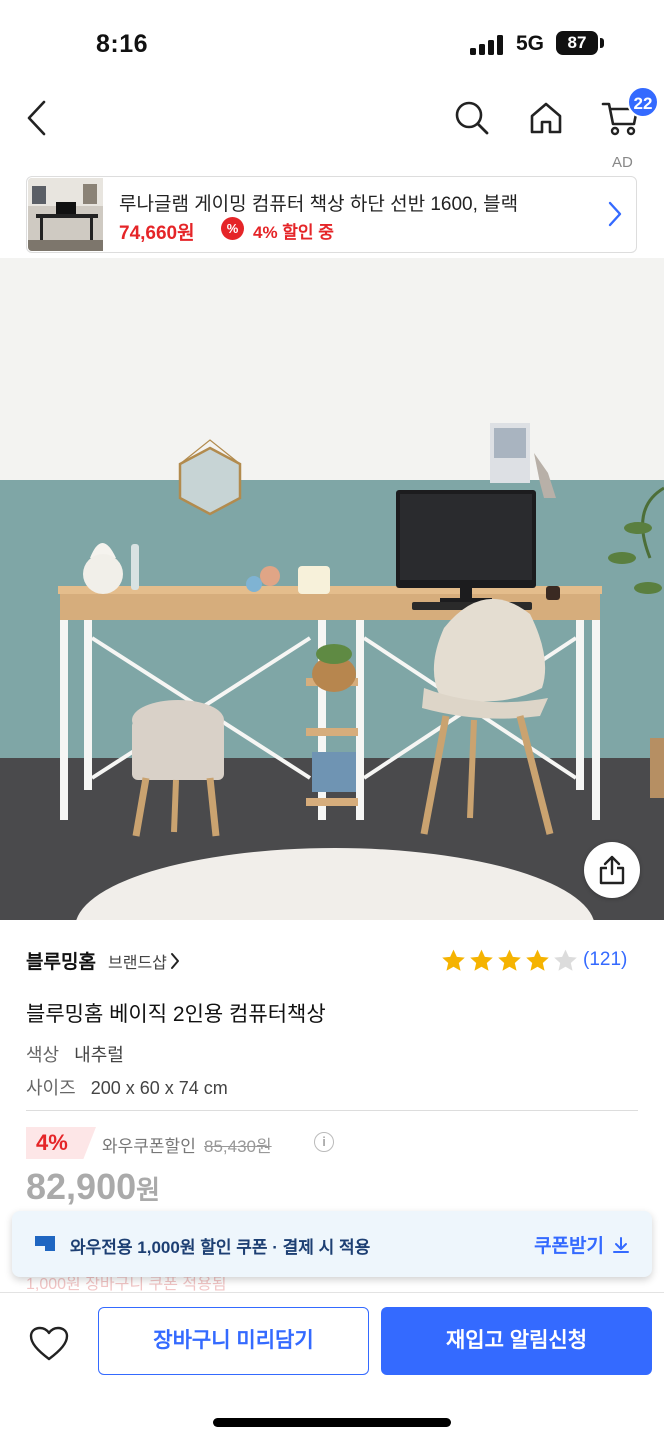  What do you see at coordinates (622, 162) in the screenshot?
I see `ad-label: AD` at bounding box center [622, 162].